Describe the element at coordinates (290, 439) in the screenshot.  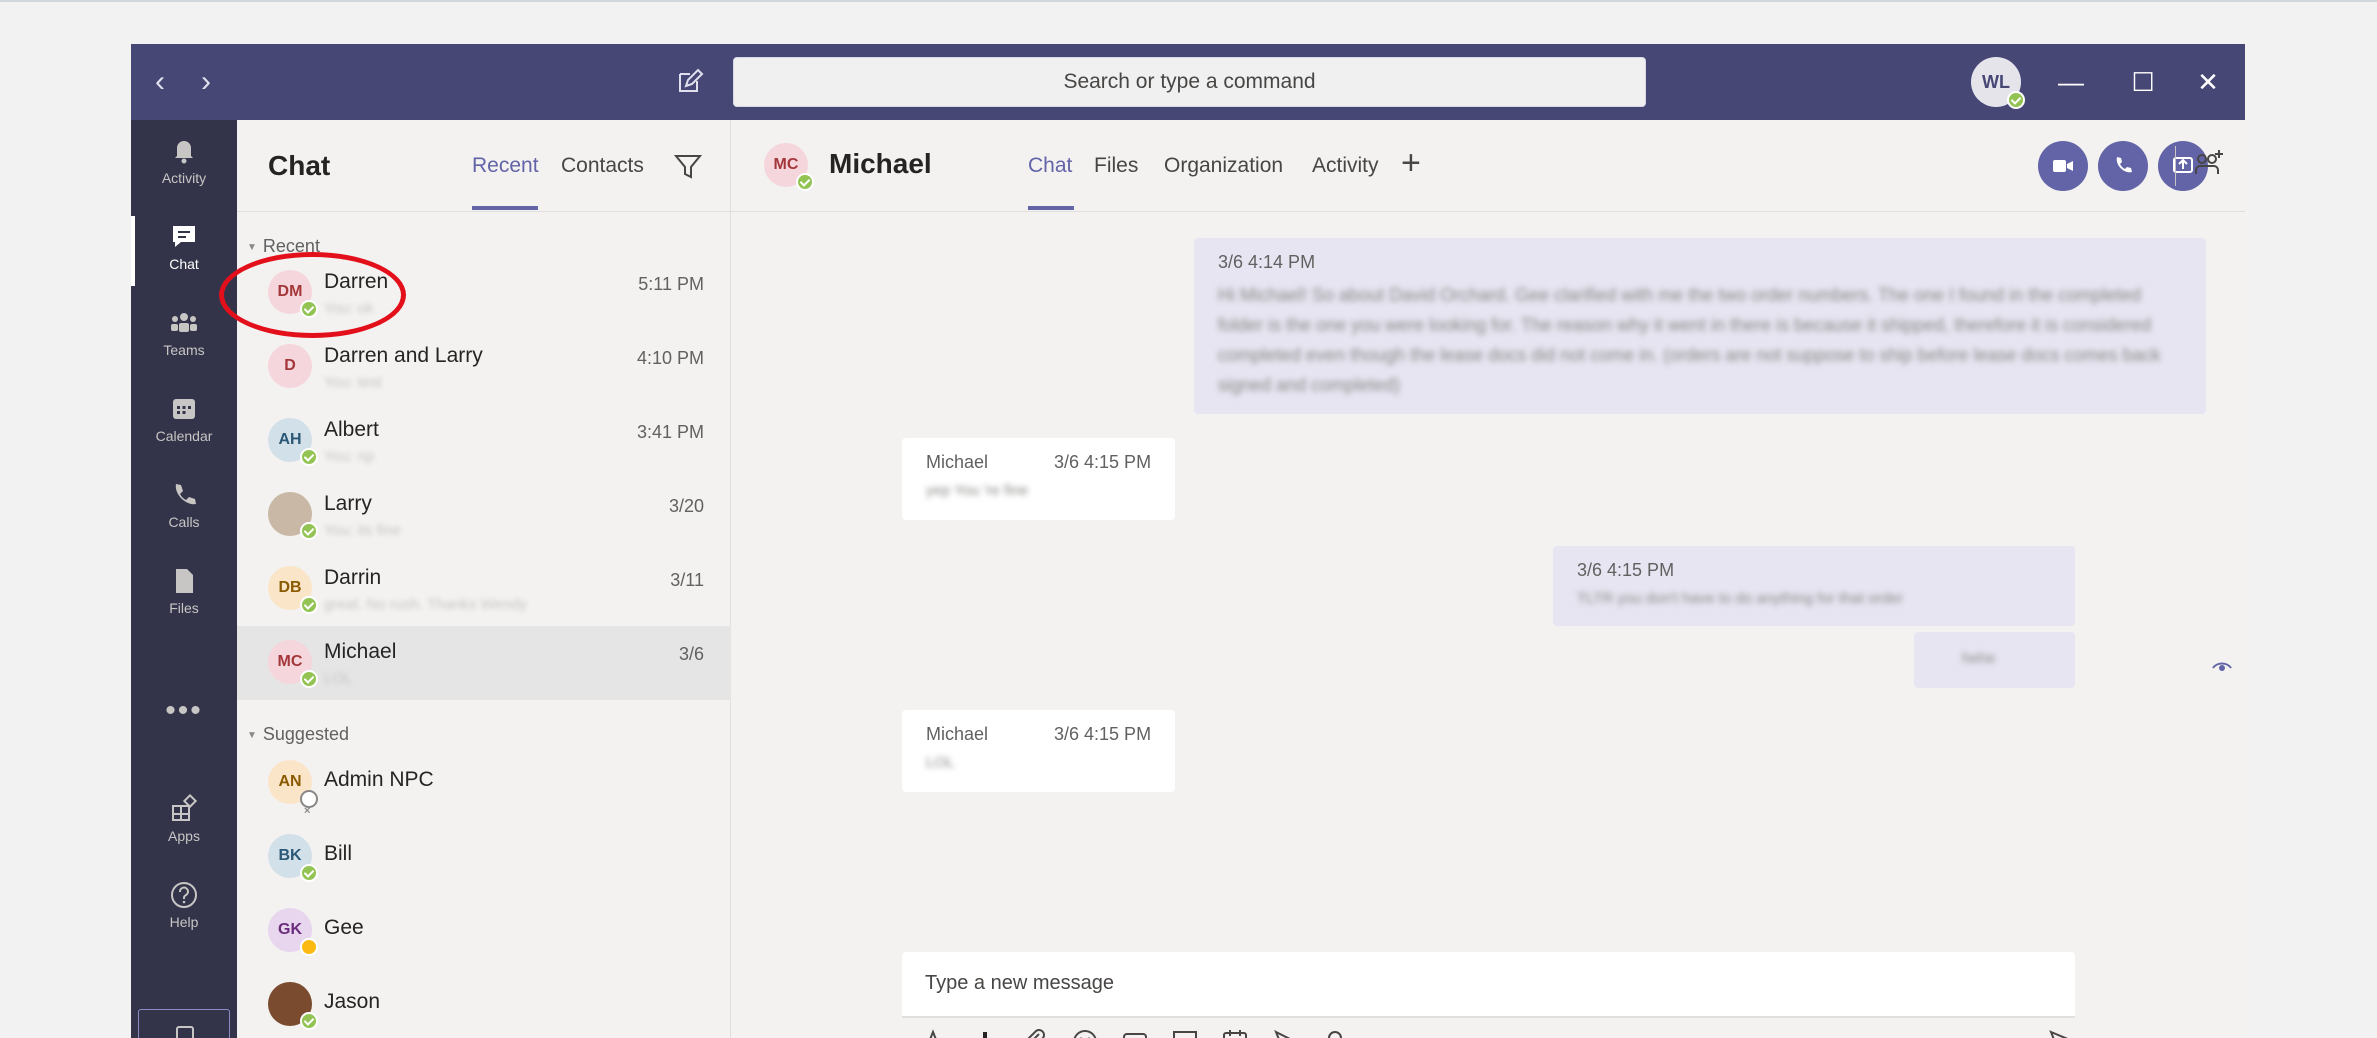
I see `avatar-initials: AH` at that location.